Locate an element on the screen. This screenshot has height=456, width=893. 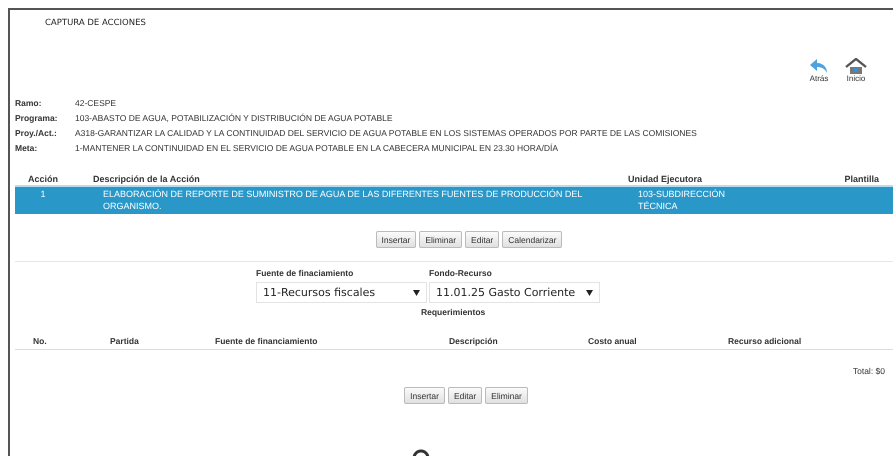
column-header: Plantilla is located at coordinates (861, 179).